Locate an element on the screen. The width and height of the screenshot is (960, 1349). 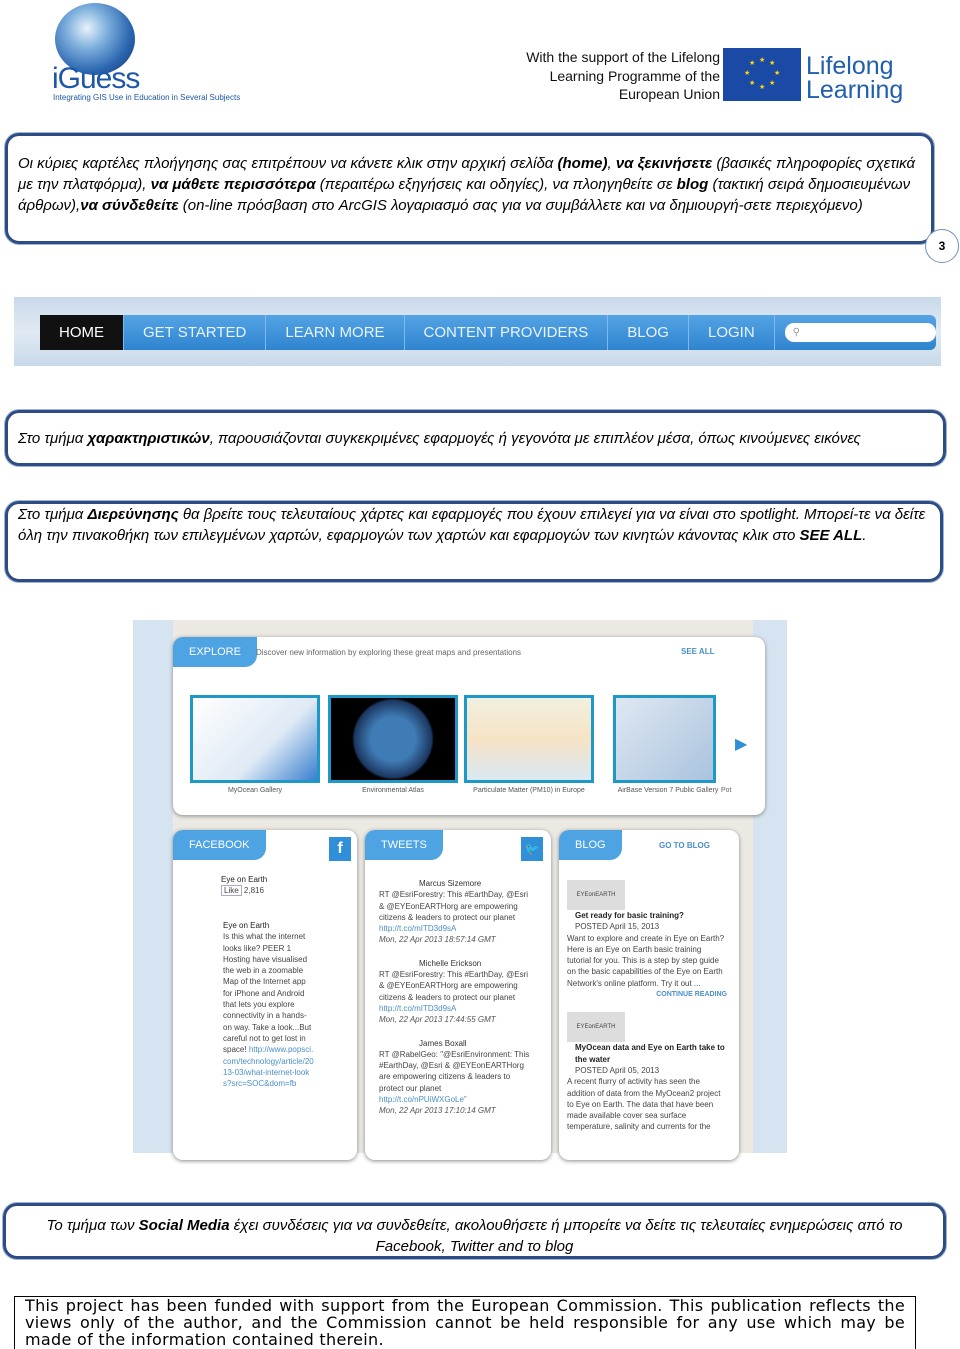
thumb-atlas is located at coordinates (393, 739).